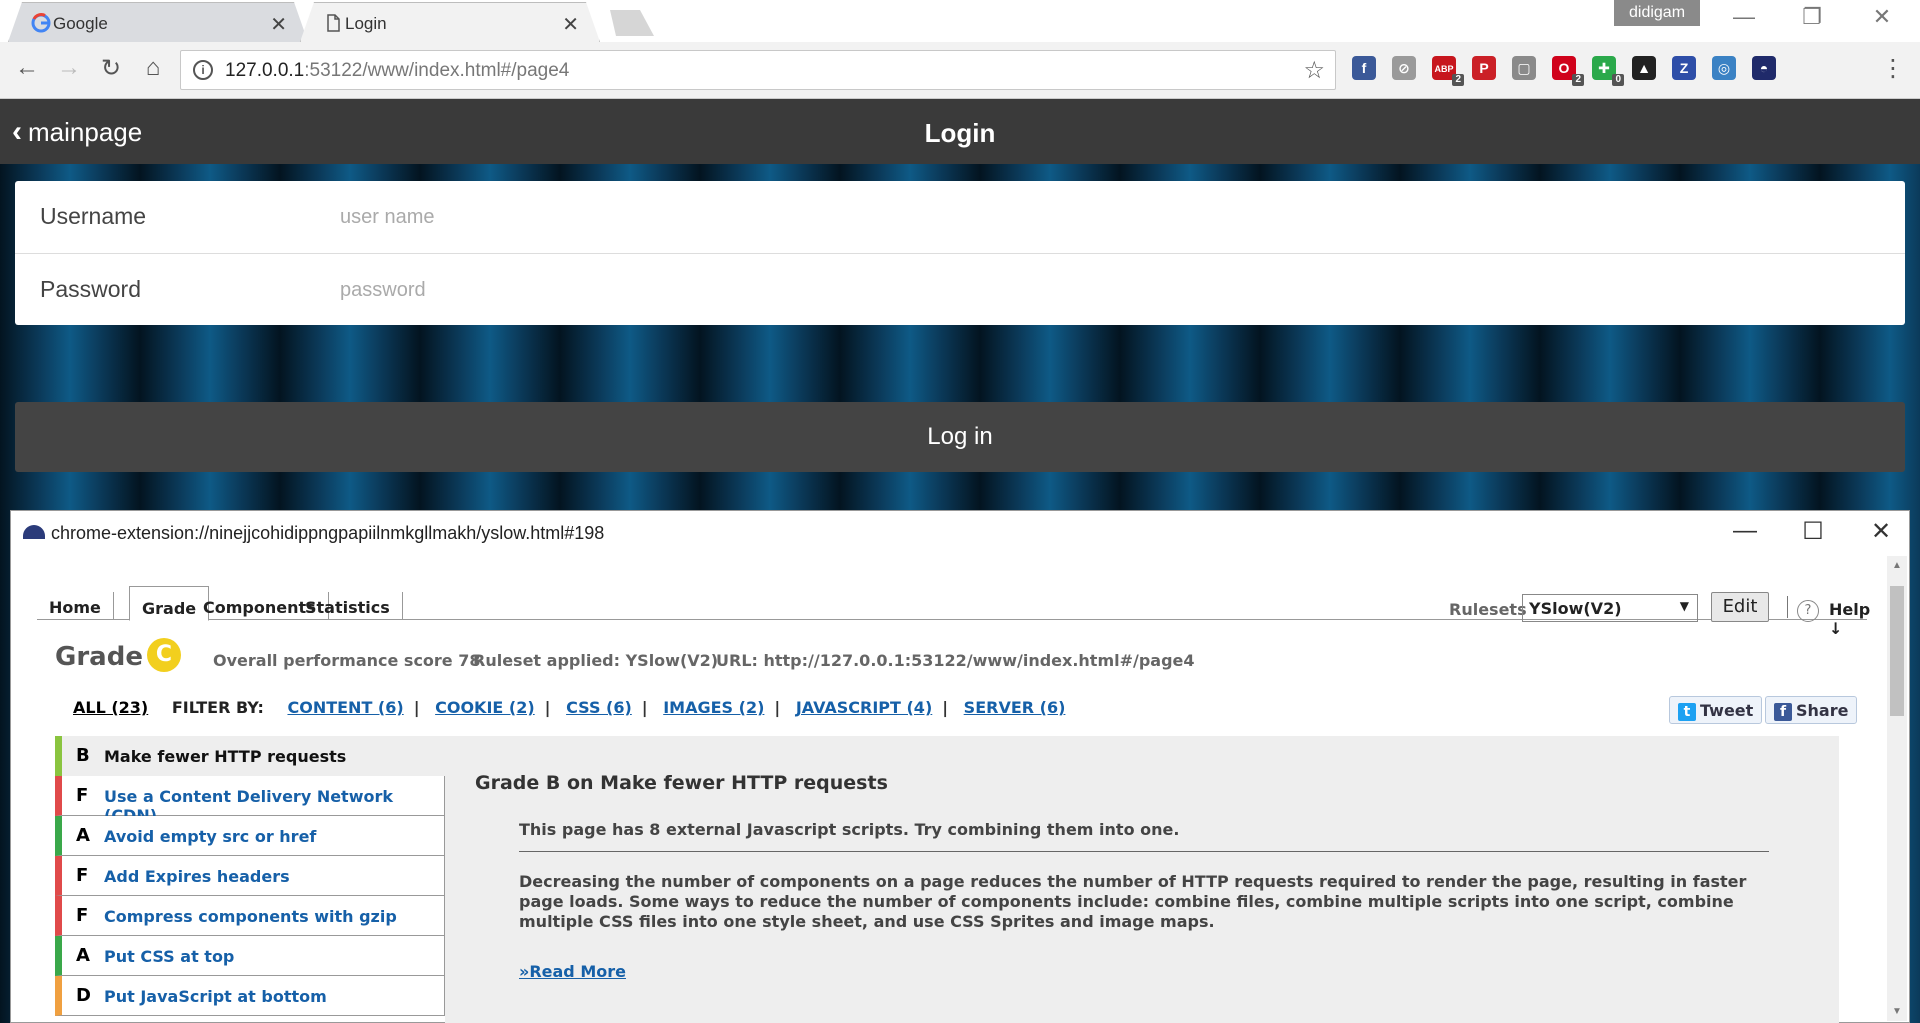 This screenshot has width=1920, height=1023. I want to click on username-row: Username, so click(960, 217).